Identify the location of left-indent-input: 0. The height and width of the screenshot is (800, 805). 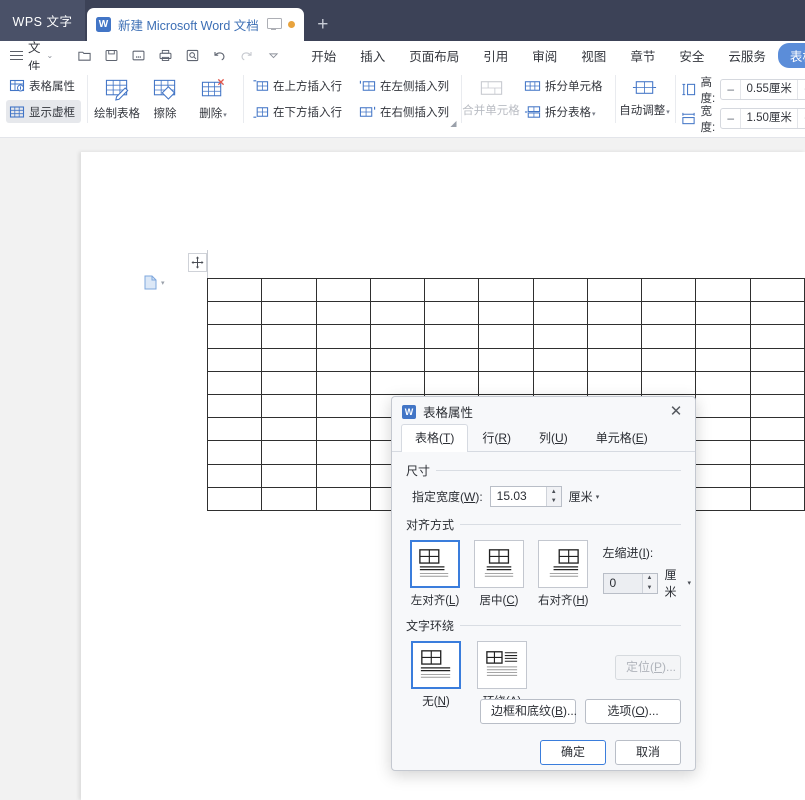
(623, 583).